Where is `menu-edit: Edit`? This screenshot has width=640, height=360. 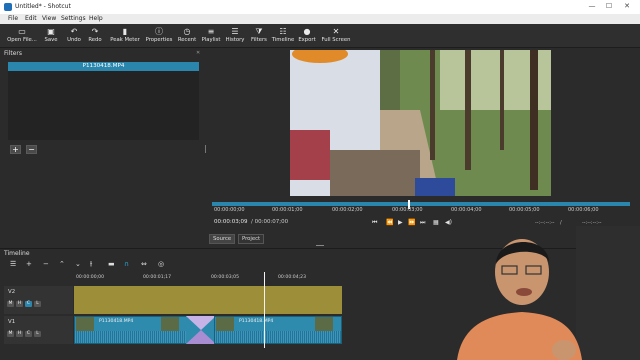 menu-edit: Edit is located at coordinates (31, 18).